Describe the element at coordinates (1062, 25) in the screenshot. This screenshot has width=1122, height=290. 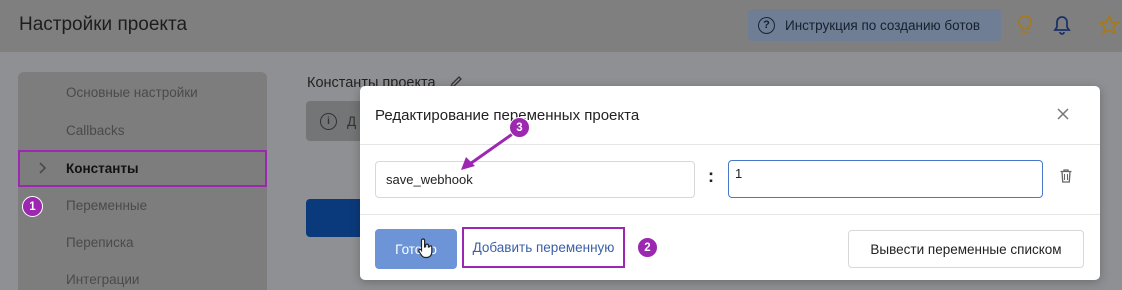
I see `bell-icon` at that location.